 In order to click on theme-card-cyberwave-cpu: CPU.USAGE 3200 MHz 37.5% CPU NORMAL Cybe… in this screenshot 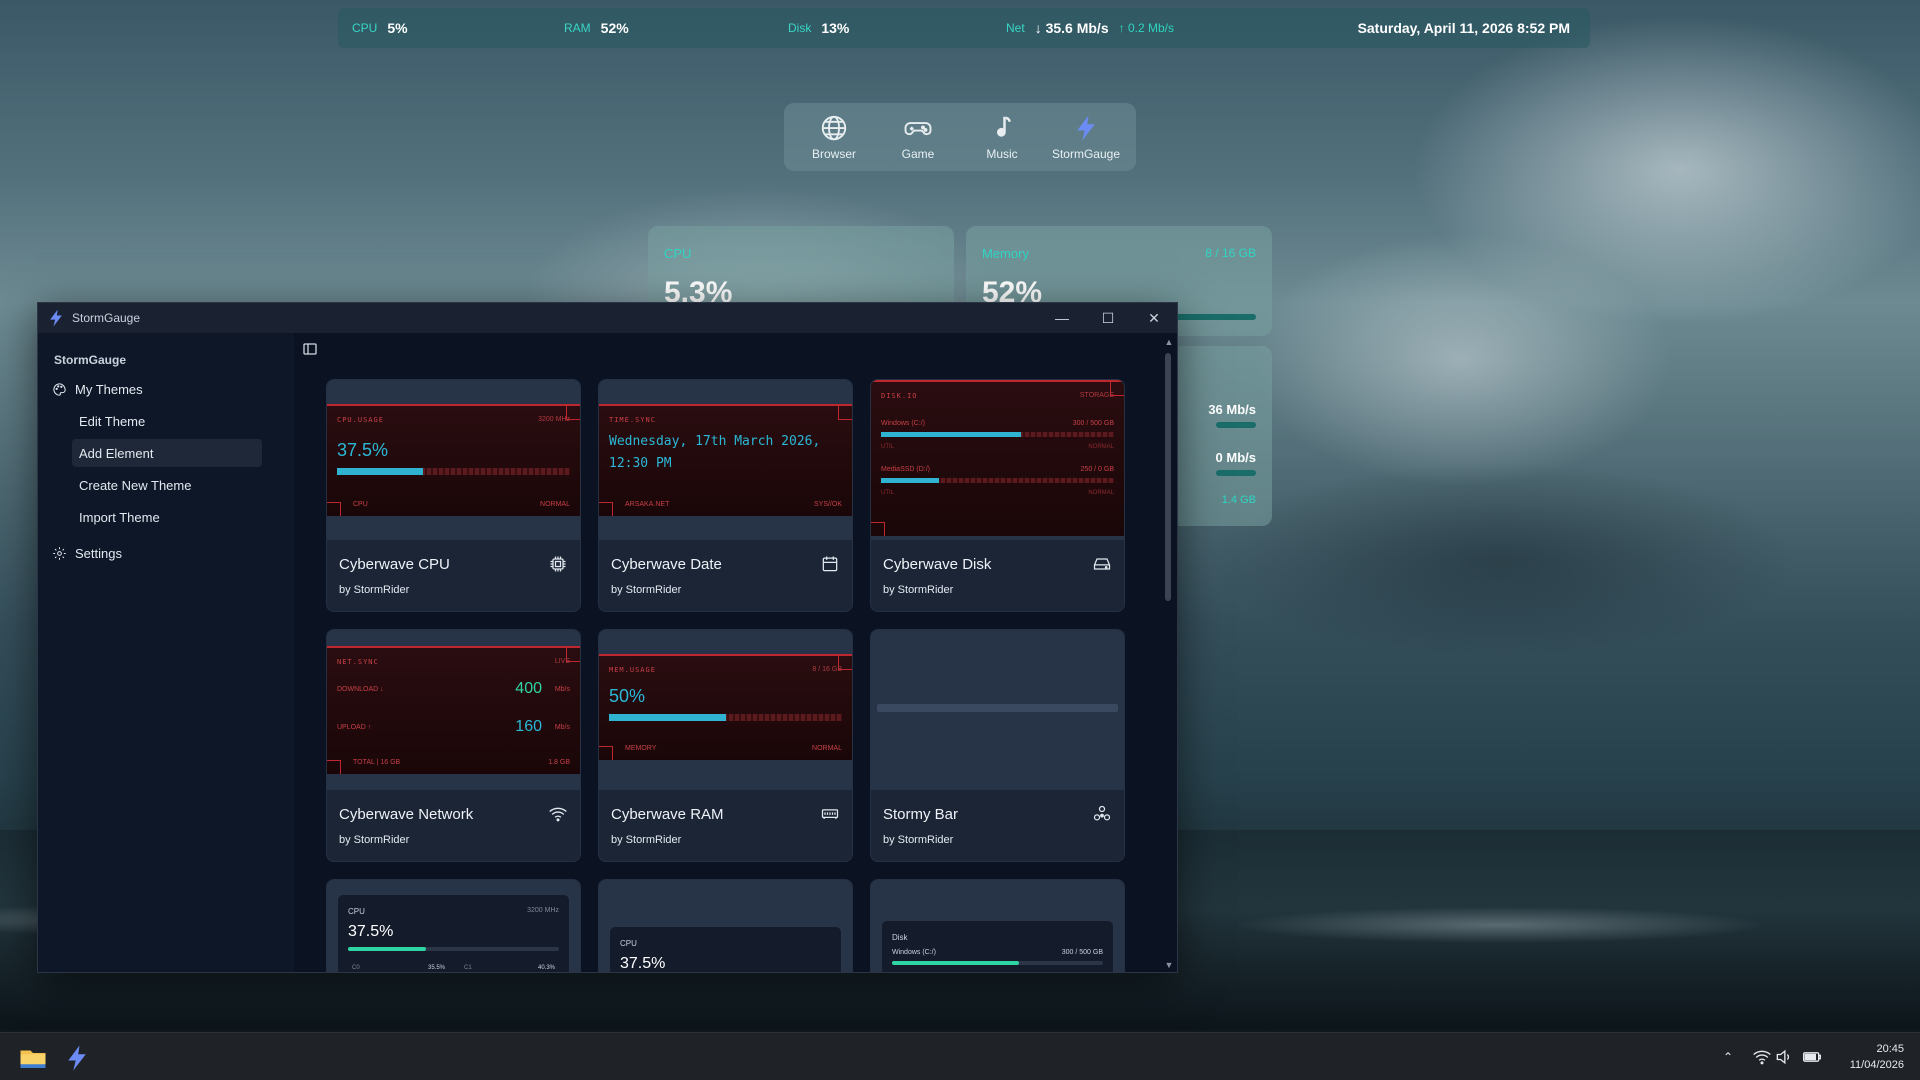, I will do `click(453, 495)`.